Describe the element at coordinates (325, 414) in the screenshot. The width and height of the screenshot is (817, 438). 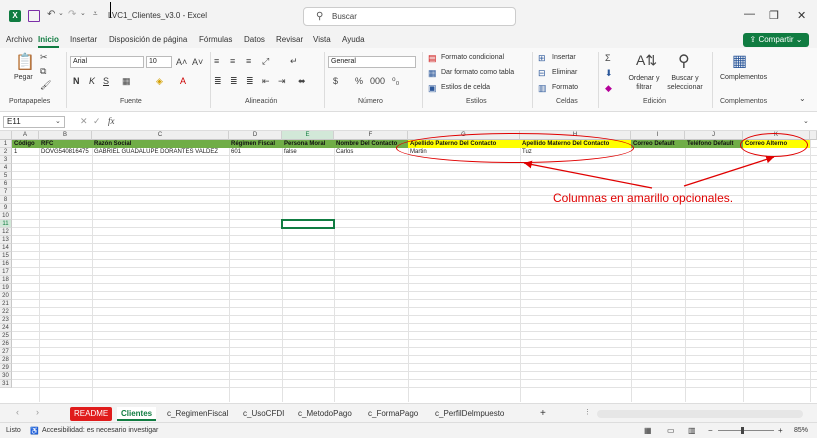
I see `sheet-tab-metodopago: c_MetodoPago` at that location.